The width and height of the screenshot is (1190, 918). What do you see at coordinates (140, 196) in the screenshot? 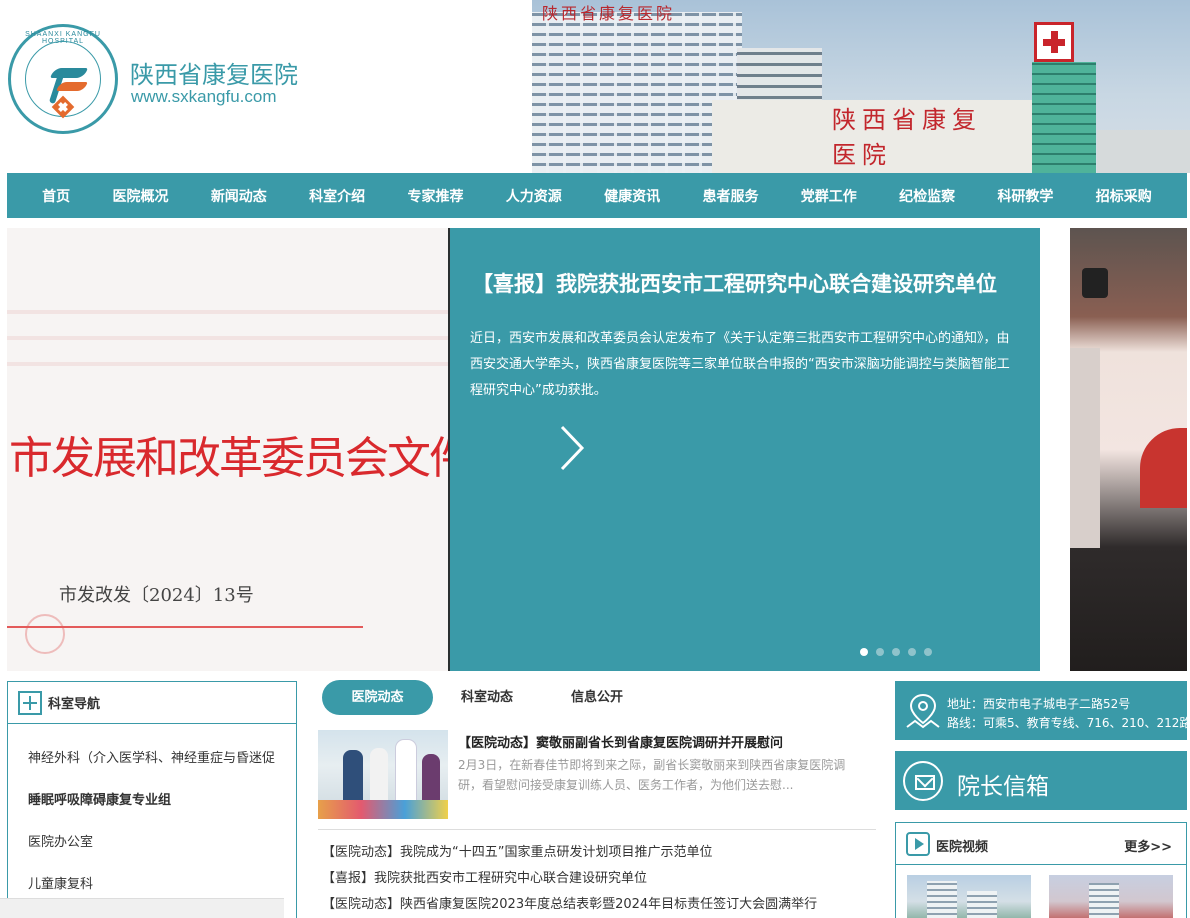
I see `nav-item-overview: 医院概况` at bounding box center [140, 196].